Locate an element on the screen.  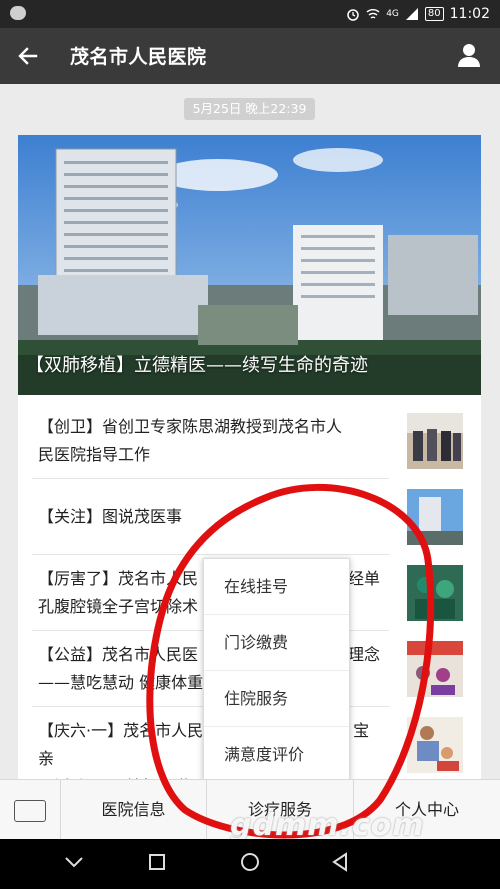
menu-item-online-registration: 在线挂号 is located at coordinates (276, 587).